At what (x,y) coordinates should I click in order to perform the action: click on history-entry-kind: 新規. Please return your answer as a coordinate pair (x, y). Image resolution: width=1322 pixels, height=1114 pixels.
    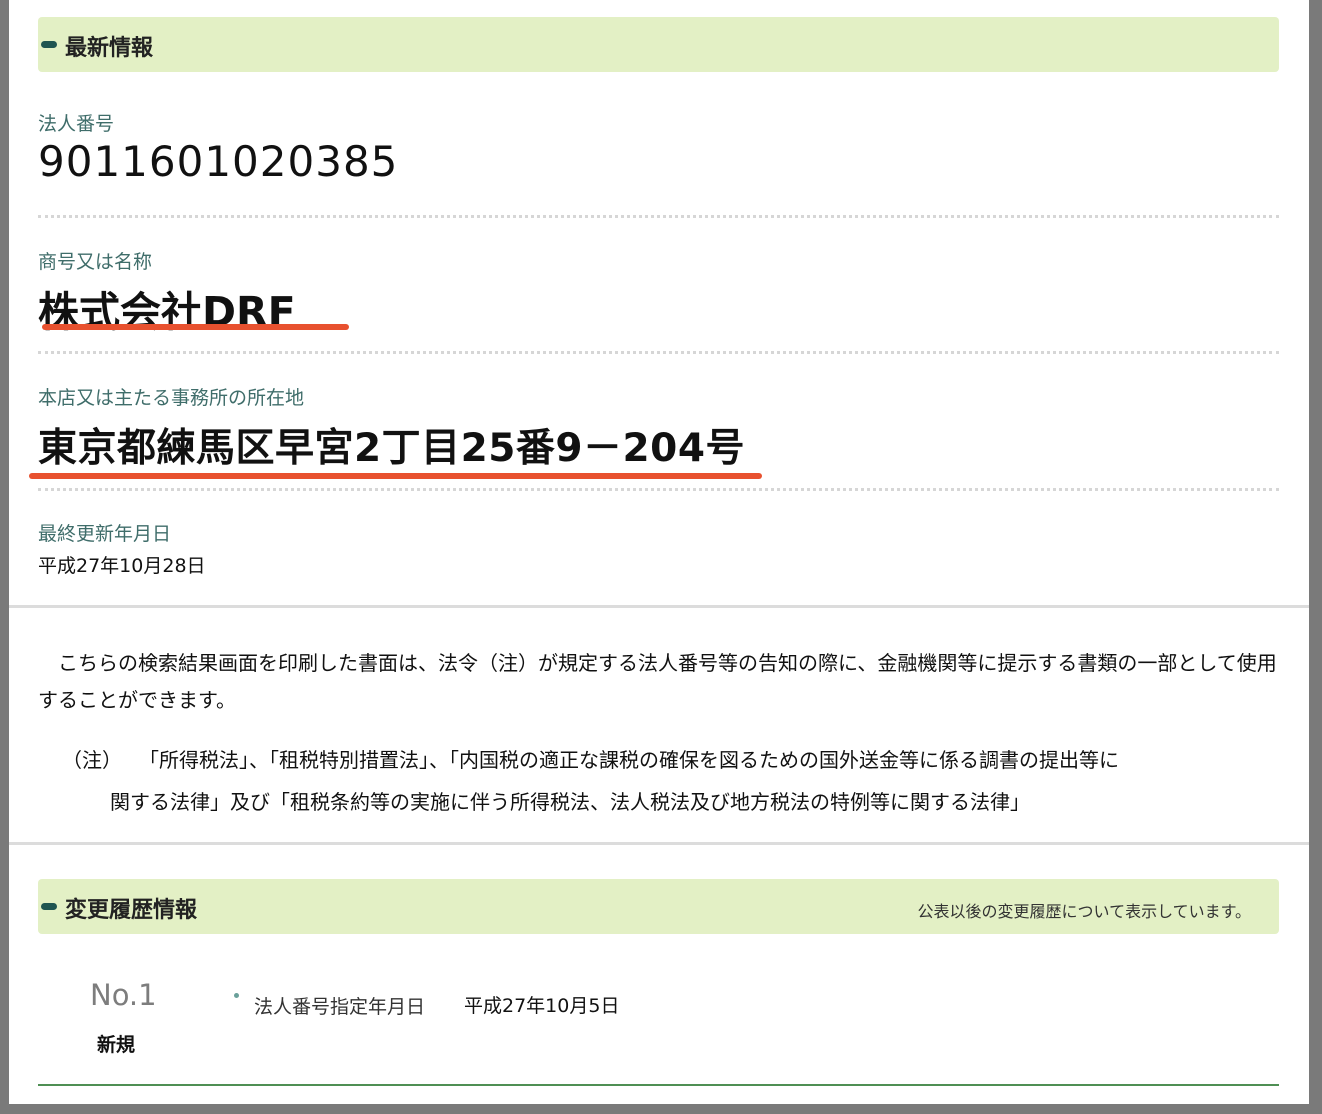
    Looking at the image, I should click on (116, 1045).